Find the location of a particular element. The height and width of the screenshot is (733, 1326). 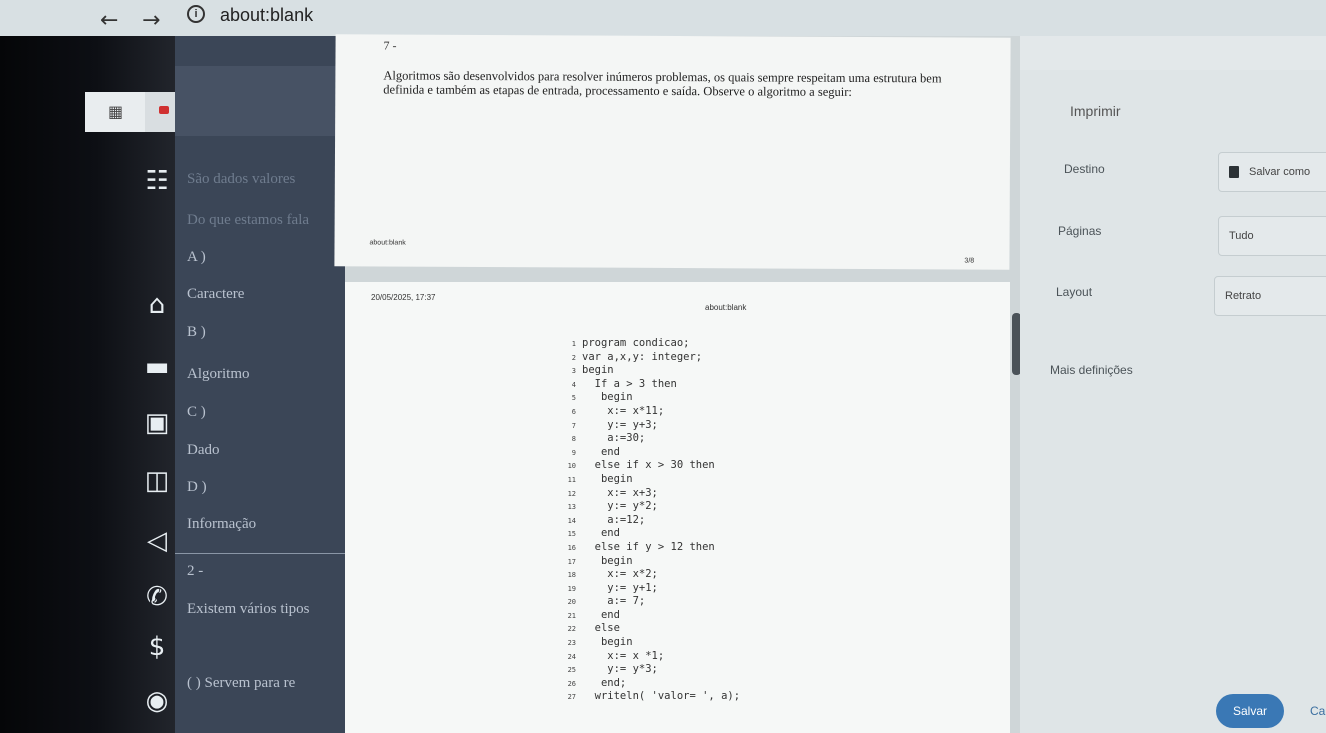

code-line: 25 y:= y*3; is located at coordinates (650, 670).